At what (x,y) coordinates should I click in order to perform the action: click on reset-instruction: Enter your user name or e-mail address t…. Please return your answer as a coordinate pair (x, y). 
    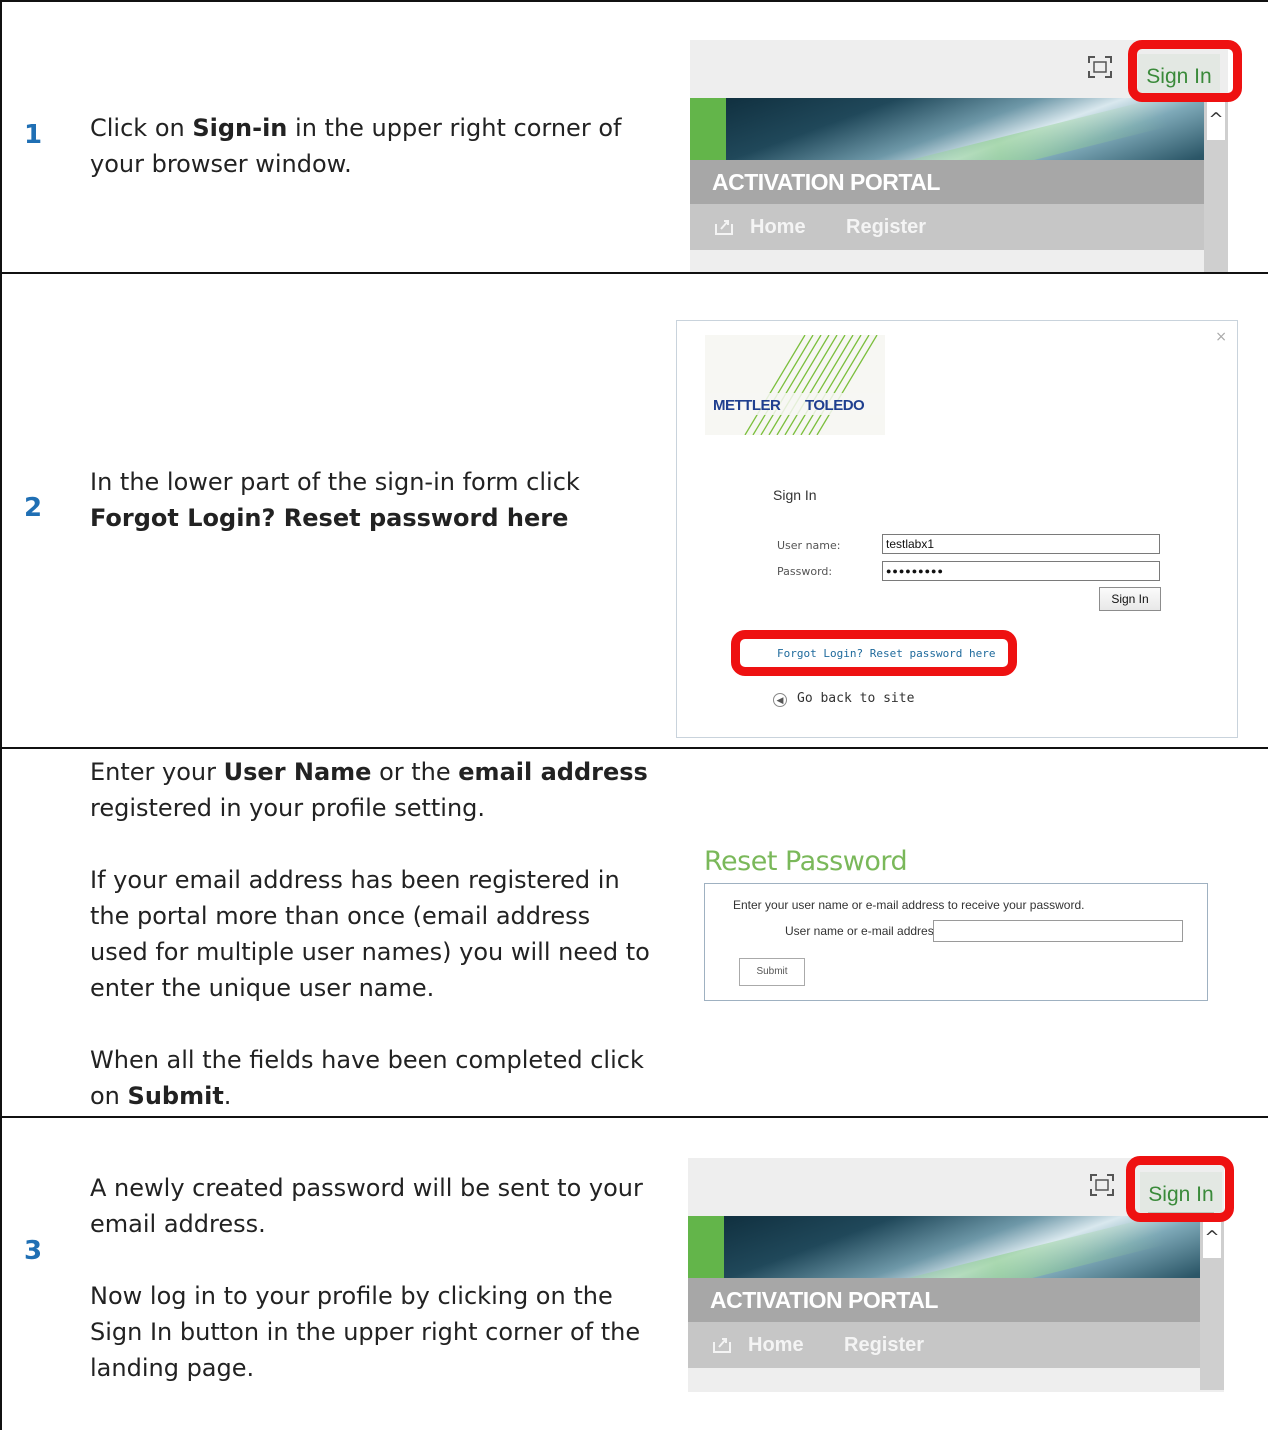
    Looking at the image, I should click on (909, 905).